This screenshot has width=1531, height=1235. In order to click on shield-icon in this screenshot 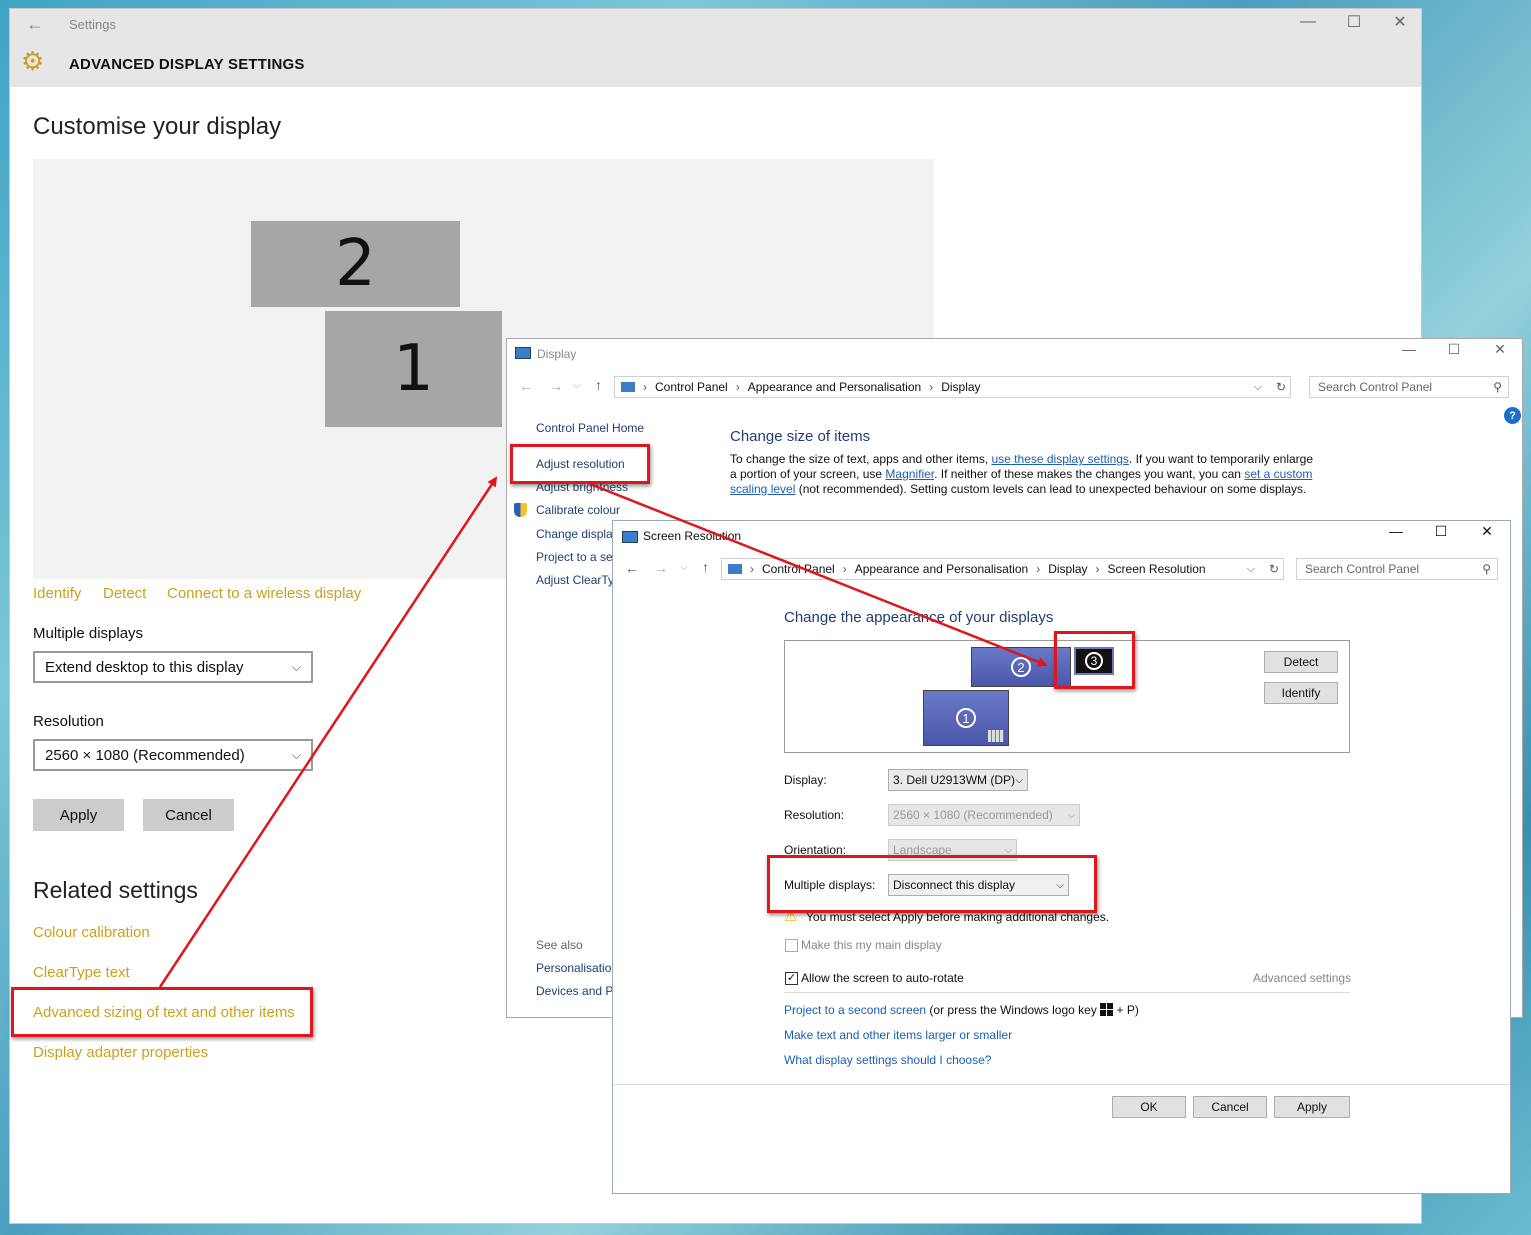, I will do `click(520, 510)`.